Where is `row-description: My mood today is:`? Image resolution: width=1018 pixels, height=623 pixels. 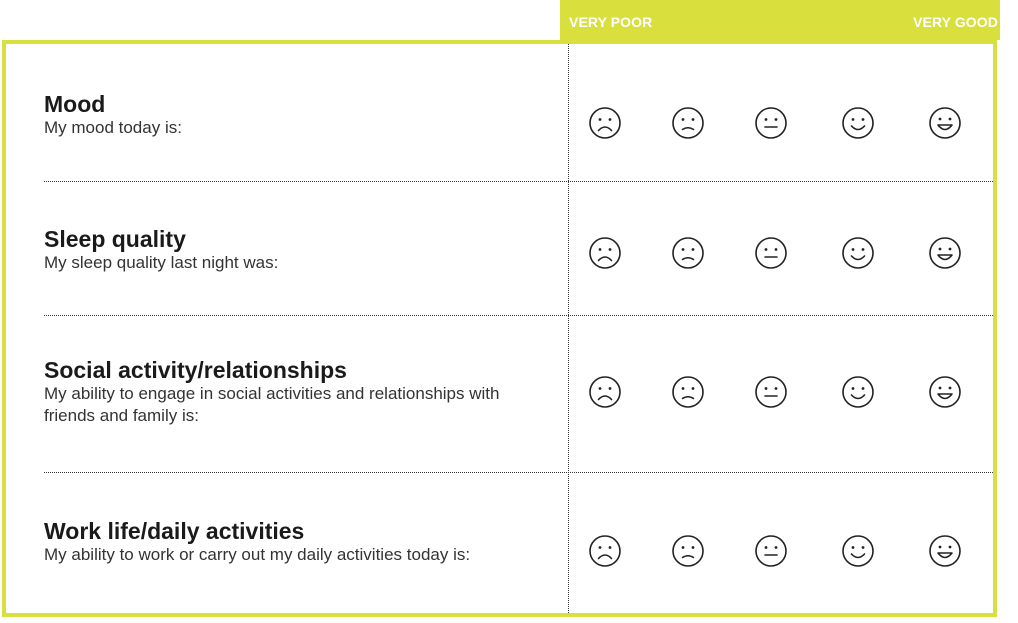 row-description: My mood today is: is located at coordinates (113, 127).